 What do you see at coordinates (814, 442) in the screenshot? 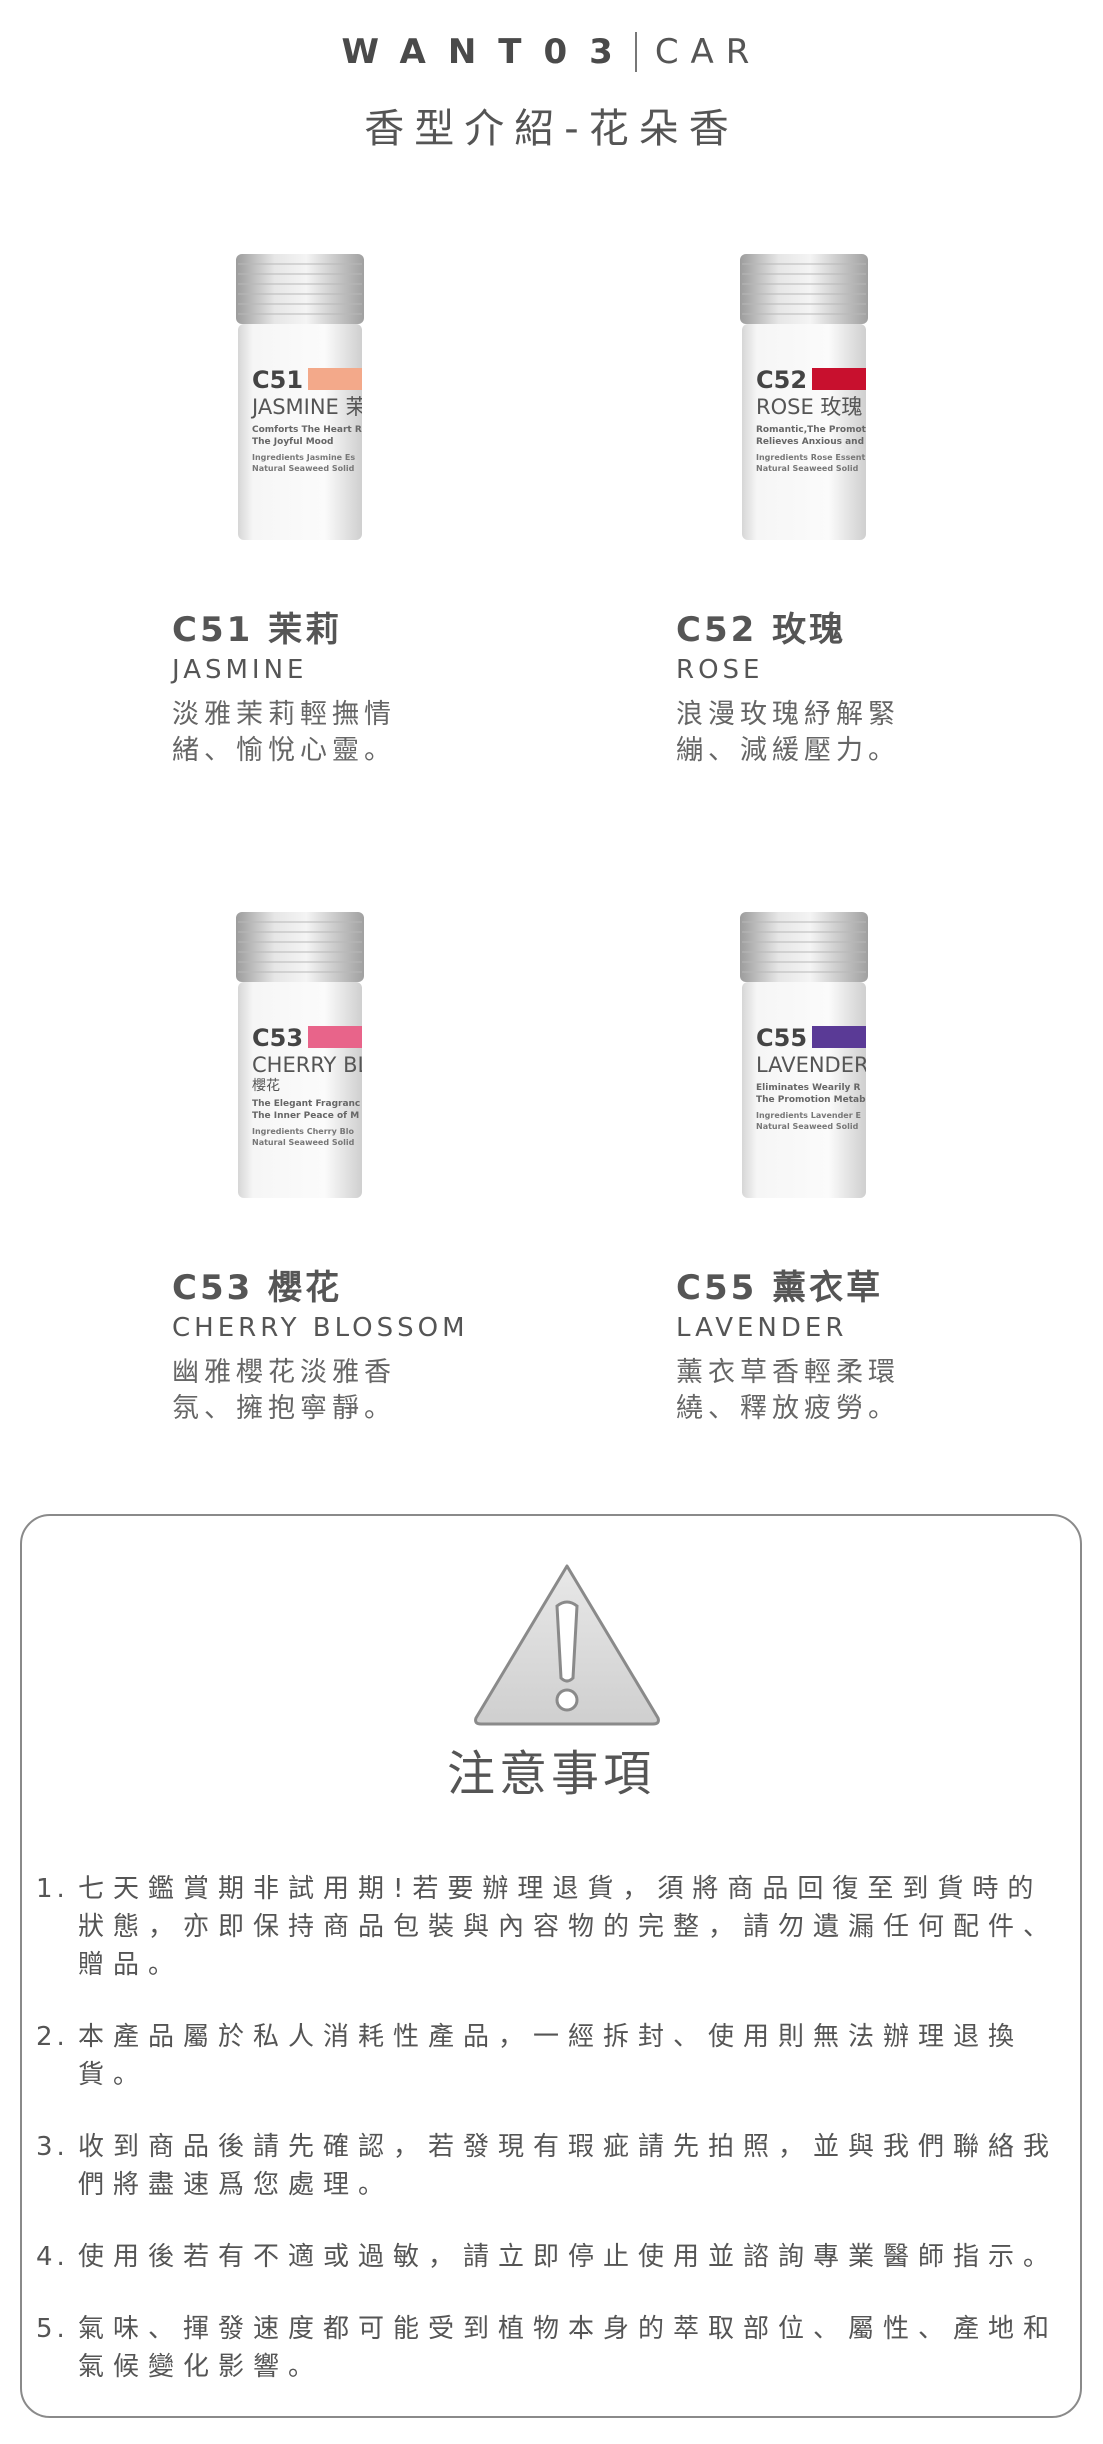
I see `svg-text: Relieves Anxious and T` at bounding box center [814, 442].